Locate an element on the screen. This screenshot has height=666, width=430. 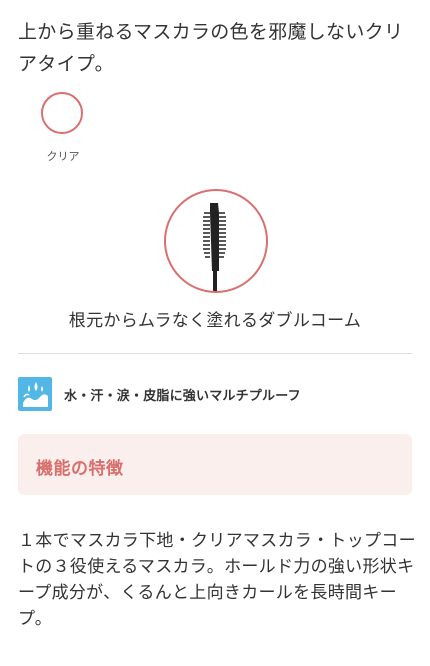
section-header: 機能の特徴 is located at coordinates (215, 464).